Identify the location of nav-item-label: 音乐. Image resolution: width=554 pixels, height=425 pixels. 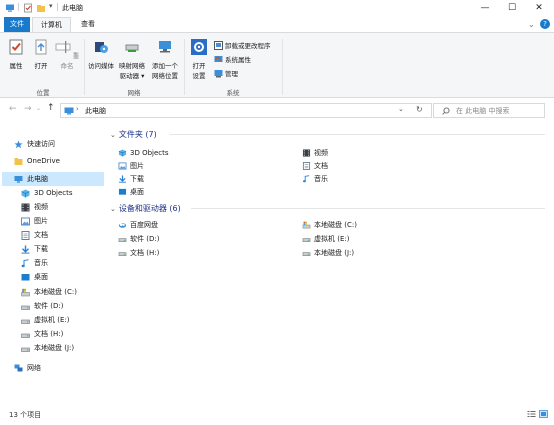
(41, 263).